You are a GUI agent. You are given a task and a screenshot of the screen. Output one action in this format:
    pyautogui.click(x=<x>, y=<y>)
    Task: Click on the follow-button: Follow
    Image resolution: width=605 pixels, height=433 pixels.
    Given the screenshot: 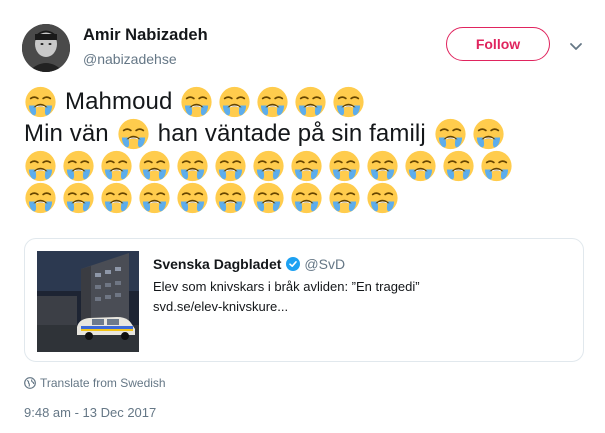 What is the action you would take?
    pyautogui.click(x=498, y=44)
    